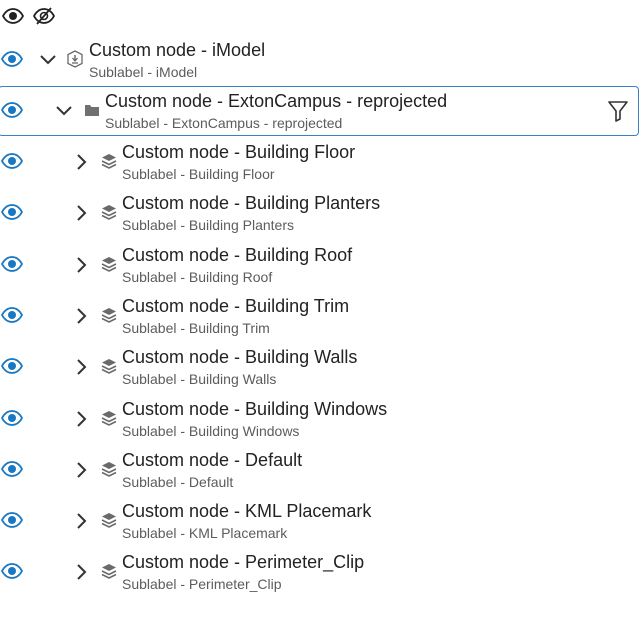 Image resolution: width=641 pixels, height=638 pixels. What do you see at coordinates (239, 152) in the screenshot?
I see `node-label: Custom node - Building Floor` at bounding box center [239, 152].